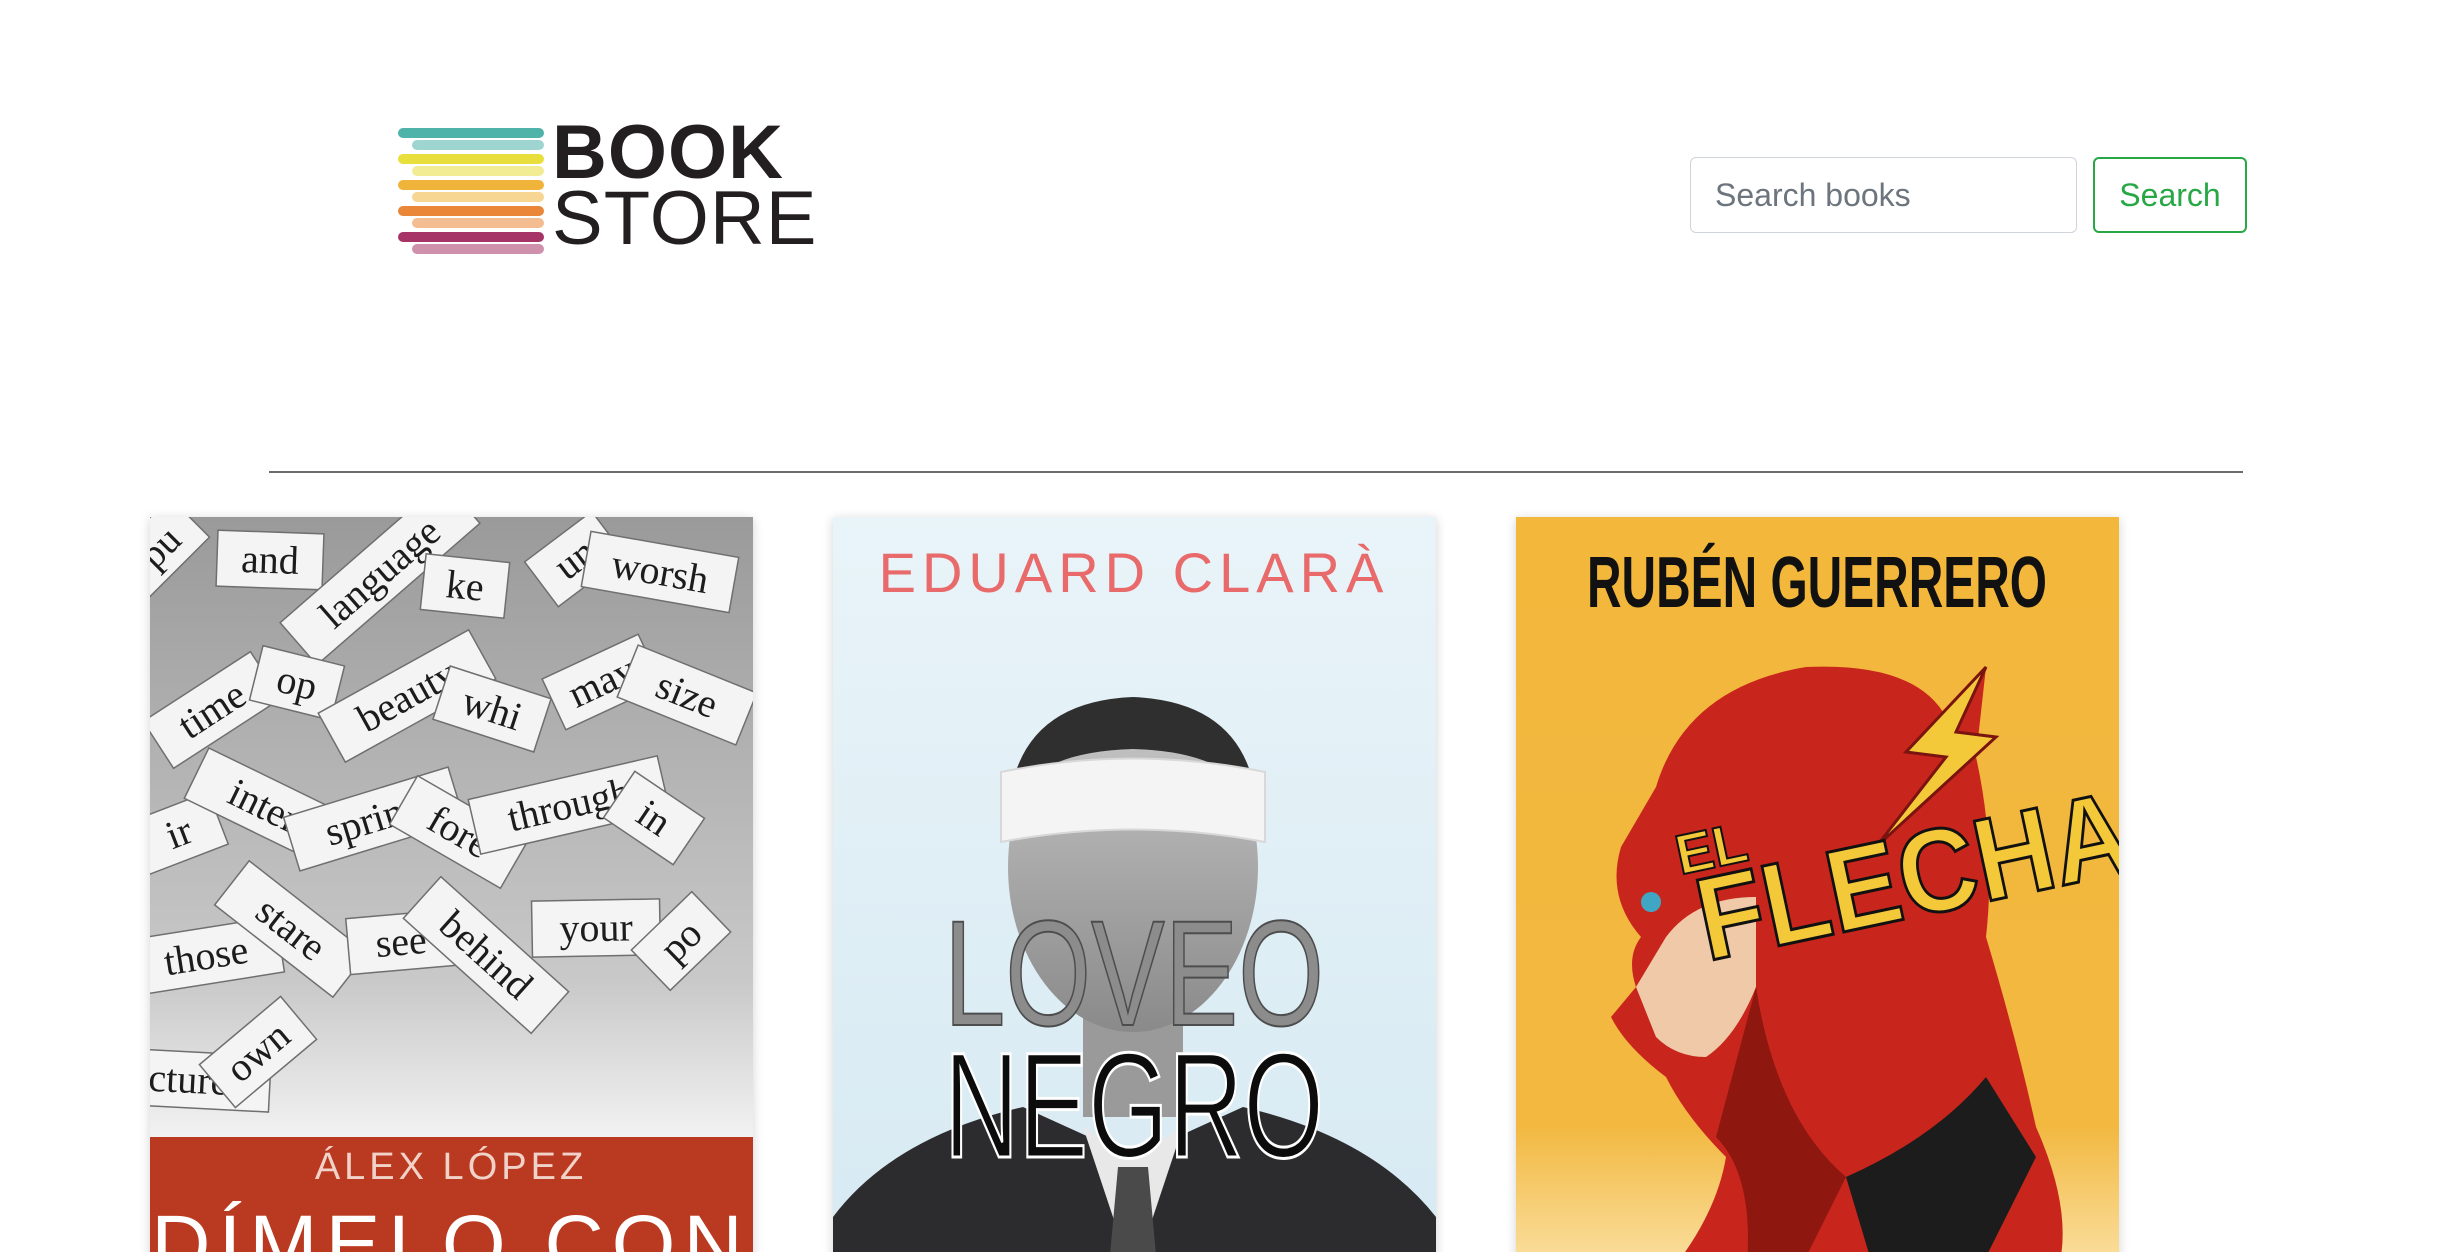 Image resolution: width=2440 pixels, height=1252 pixels. I want to click on search-button: Search, so click(2170, 195).